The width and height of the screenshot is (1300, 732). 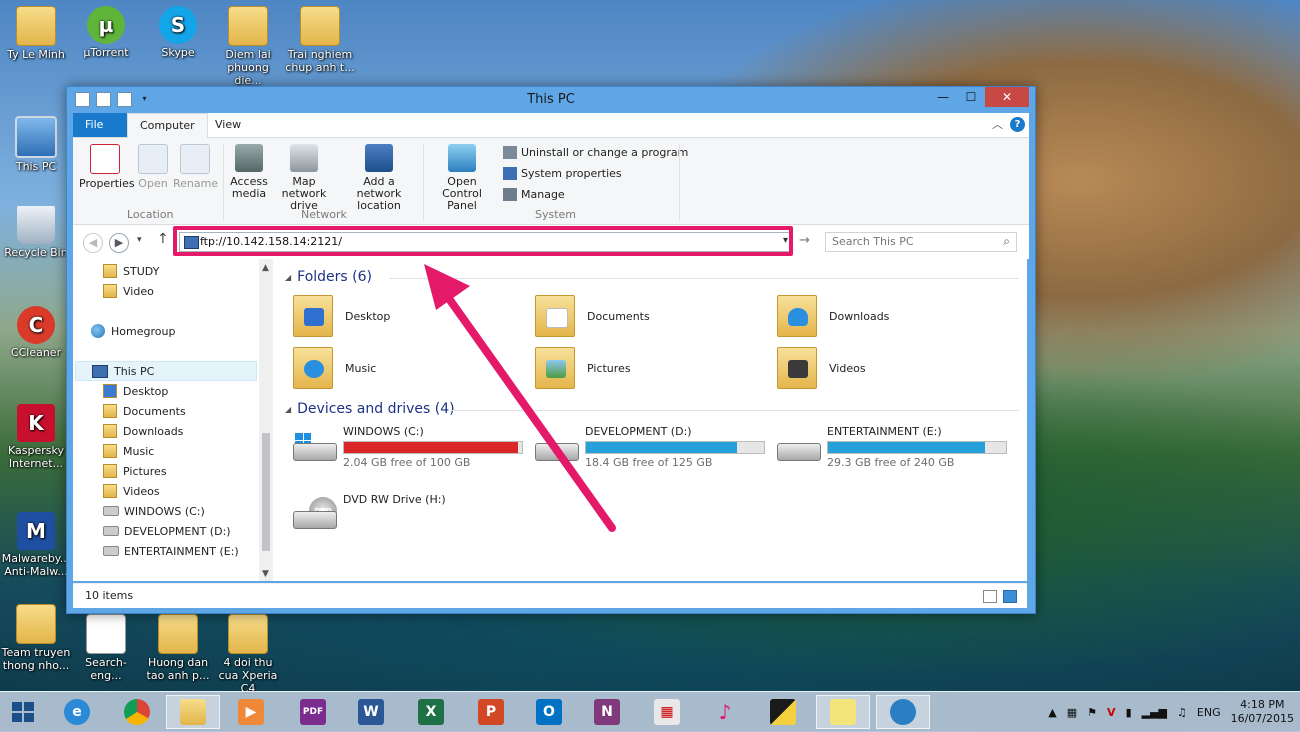 What do you see at coordinates (595, 152) in the screenshot?
I see `uninstall-program-button: Uninstall or change a program` at bounding box center [595, 152].